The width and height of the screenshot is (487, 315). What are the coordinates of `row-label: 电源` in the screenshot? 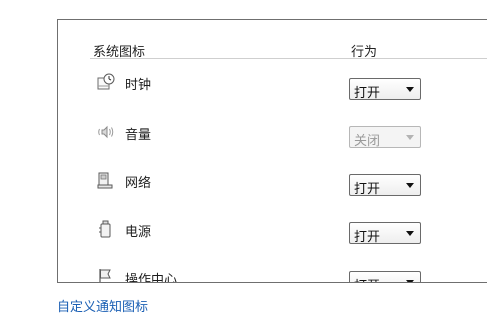 It's located at (138, 232).